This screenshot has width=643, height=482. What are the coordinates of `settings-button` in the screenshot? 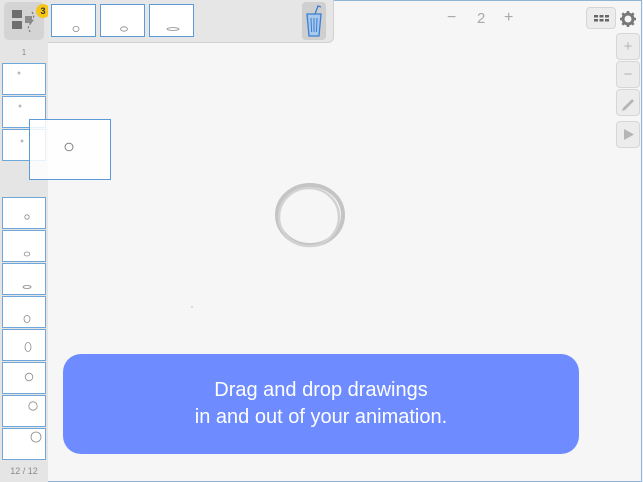 It's located at (628, 19).